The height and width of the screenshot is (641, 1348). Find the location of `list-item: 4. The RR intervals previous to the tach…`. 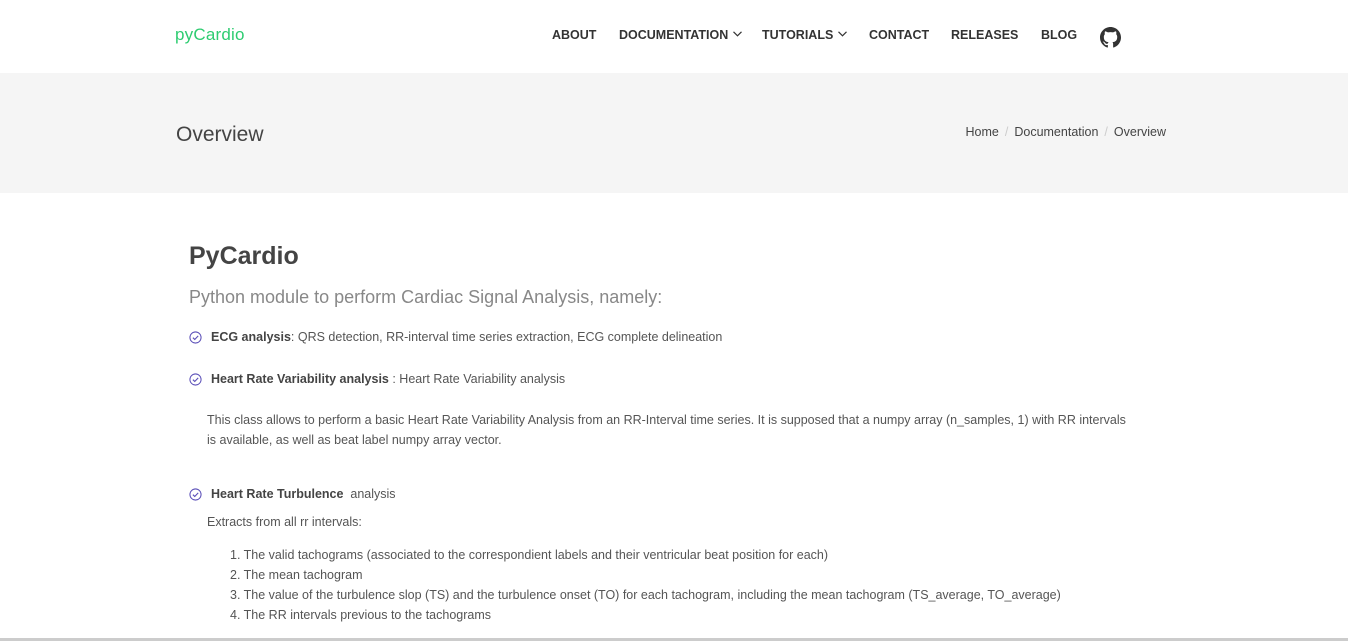

list-item: 4. The RR intervals previous to the tach… is located at coordinates (361, 615).